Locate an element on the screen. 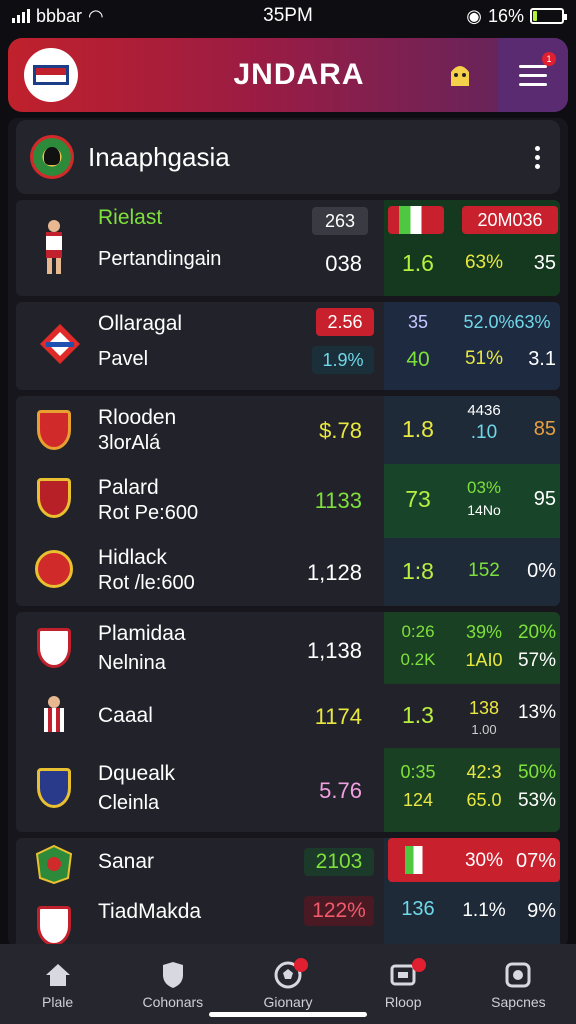 This screenshot has height=1024, width=576. odds-value: 1.1% is located at coordinates (484, 911).